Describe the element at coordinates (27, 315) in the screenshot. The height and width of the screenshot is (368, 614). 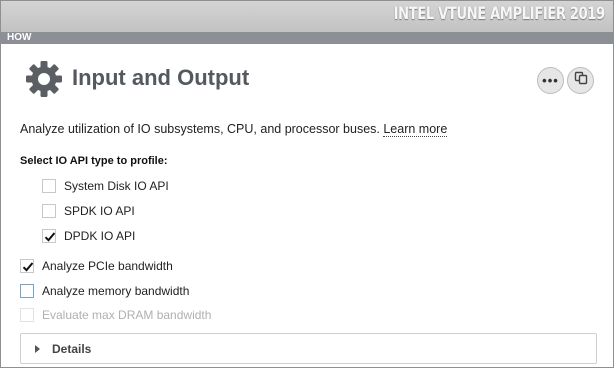
I see `dram-bandwidth-checkbox` at that location.